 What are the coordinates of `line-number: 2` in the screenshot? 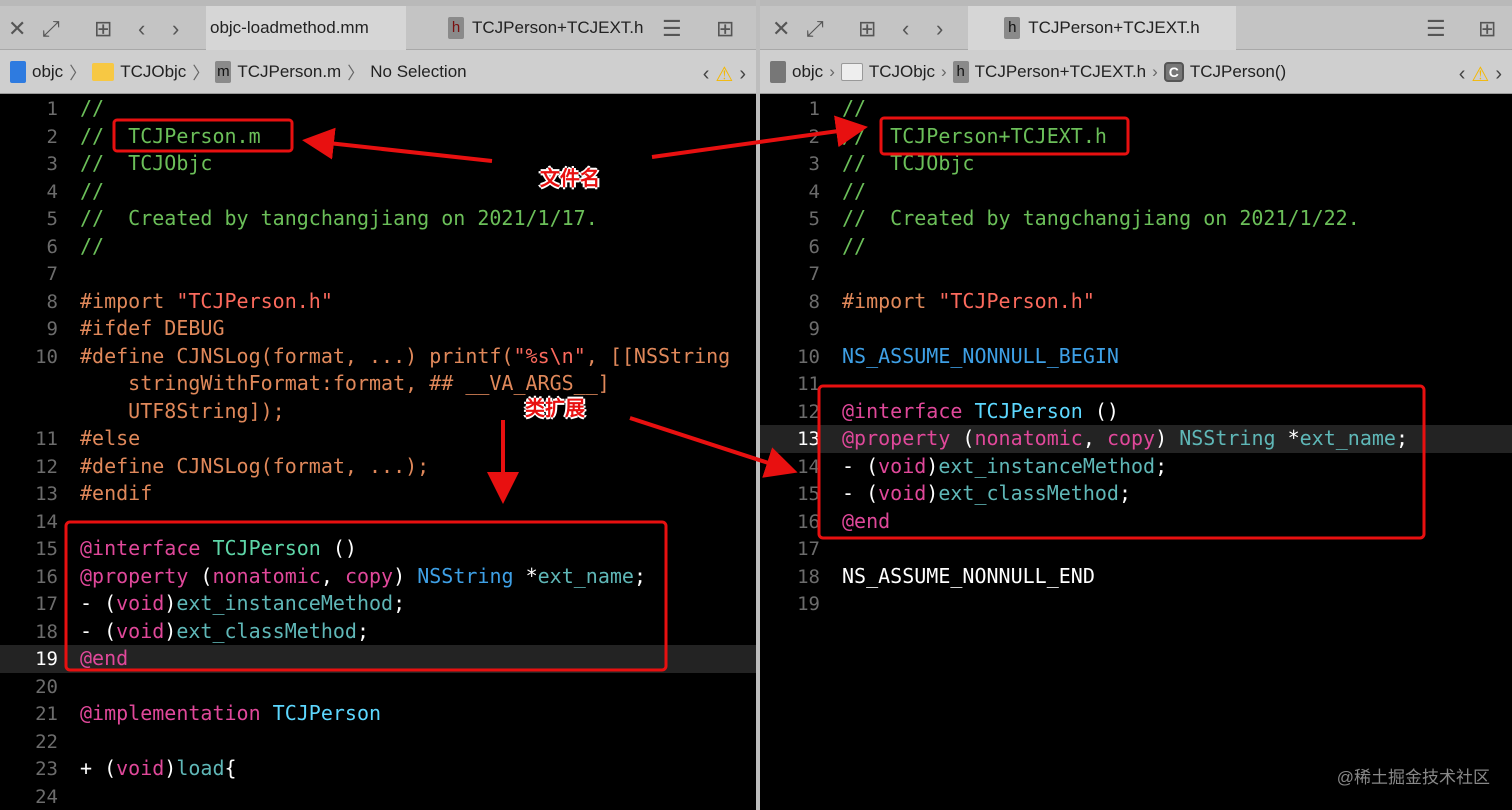 It's located at (814, 136).